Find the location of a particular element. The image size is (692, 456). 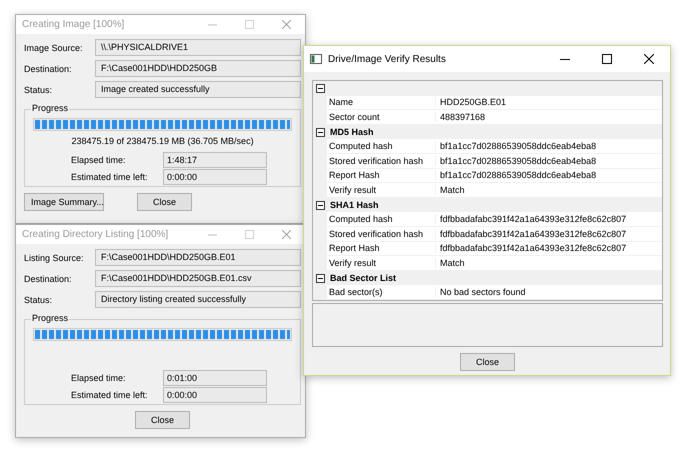

section-title: MD5 Hash is located at coordinates (352, 132).